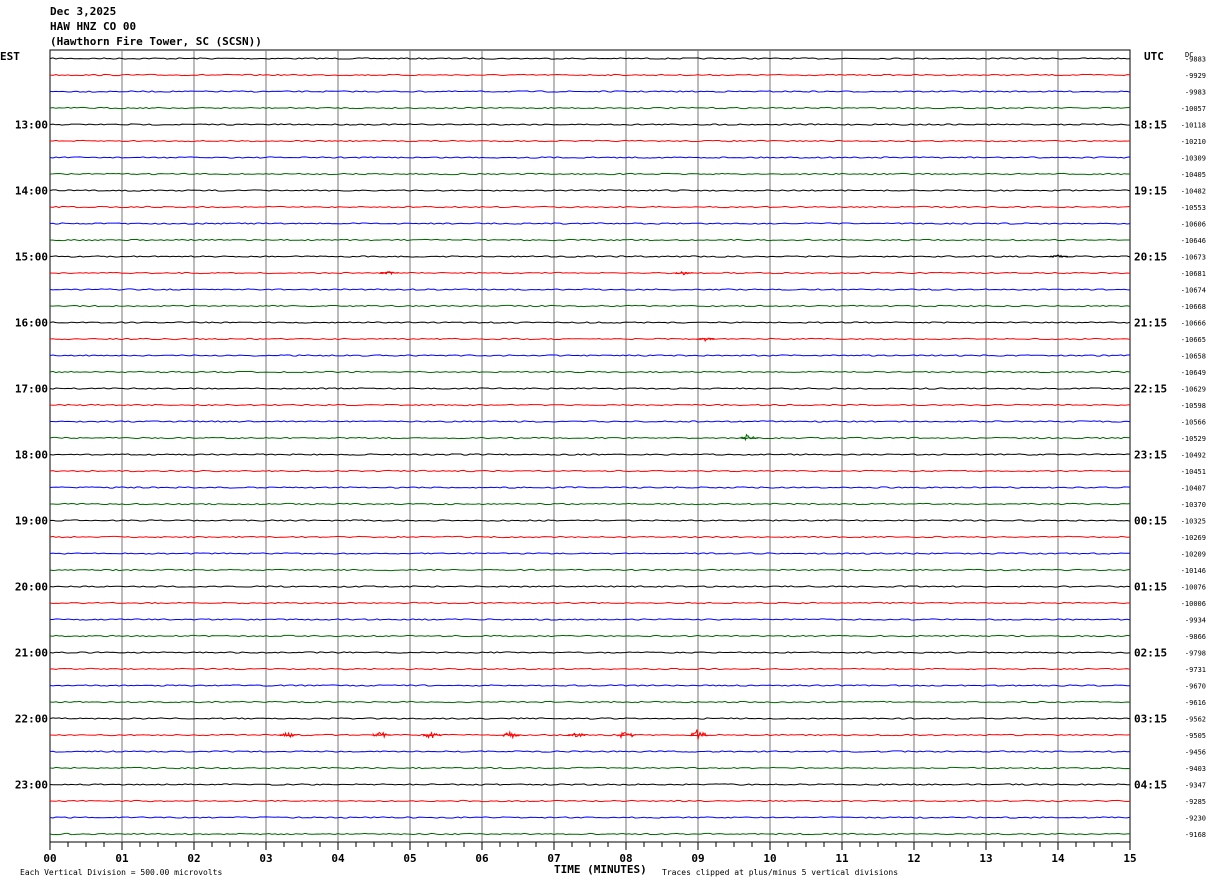 The height and width of the screenshot is (886, 1210). I want to click on dc-offset-label: -9798, so click(1195, 654).